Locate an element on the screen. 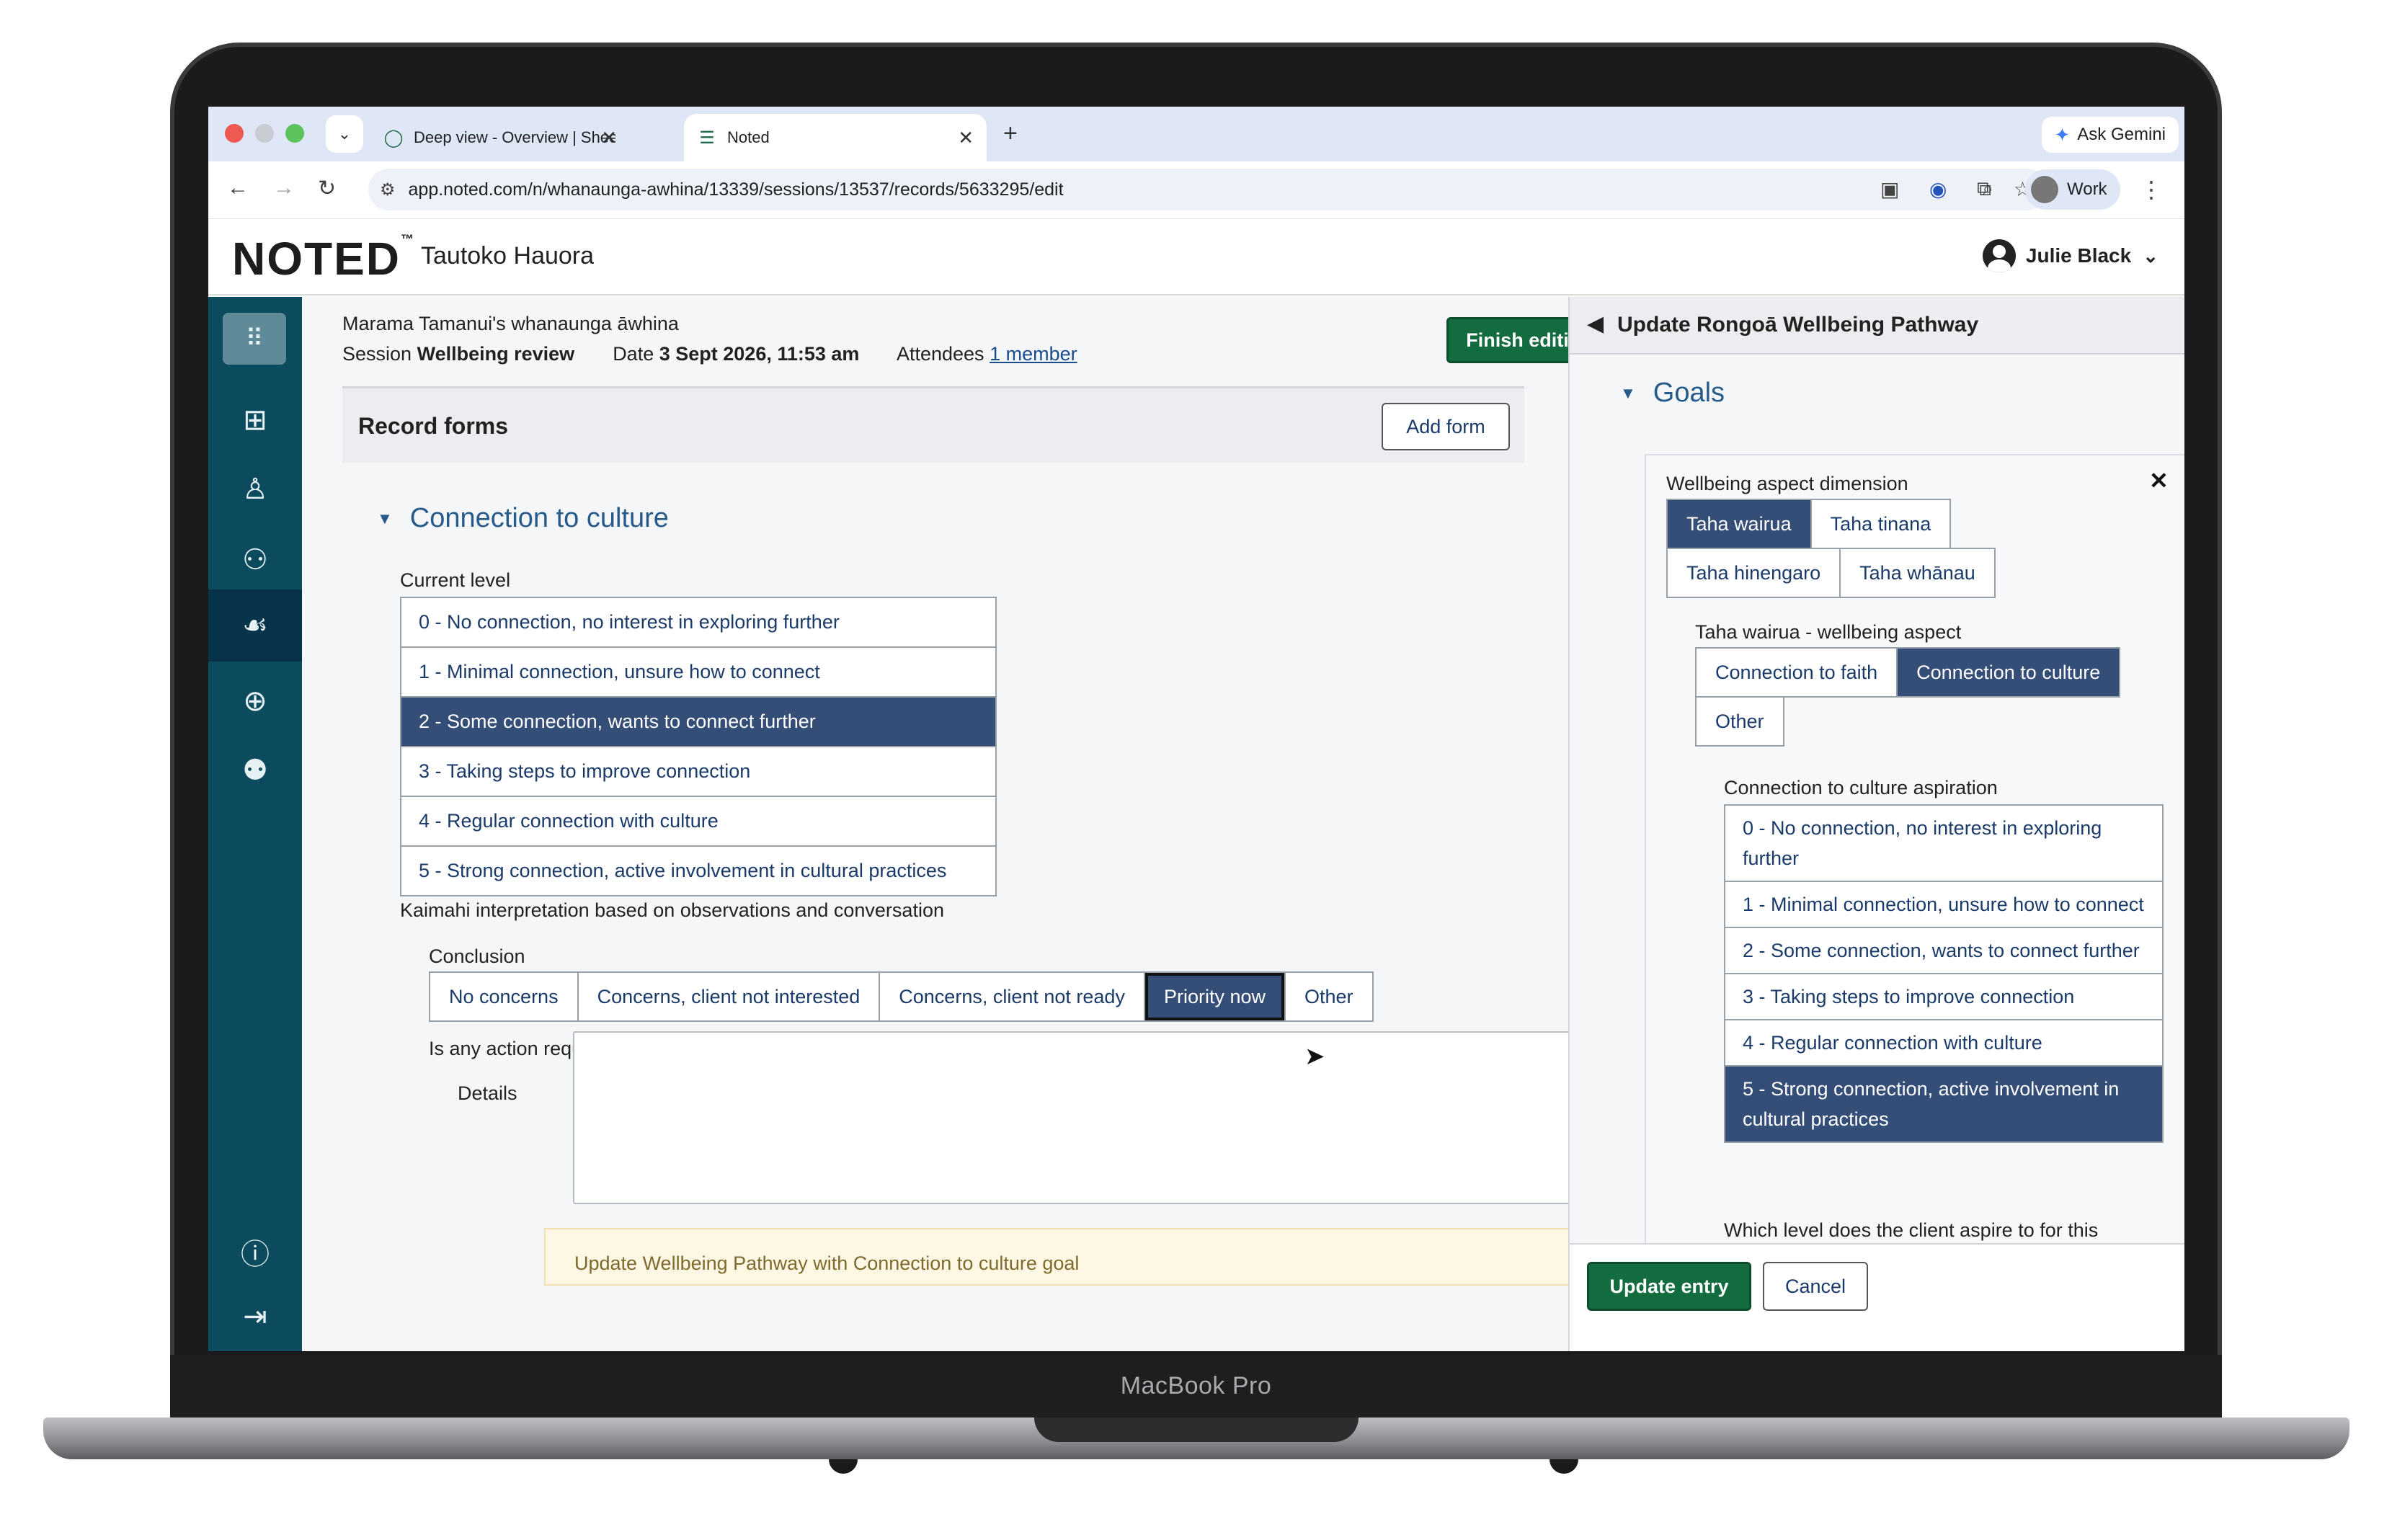 The height and width of the screenshot is (1540, 2392). user-avatar-icon is located at coordinates (1999, 255).